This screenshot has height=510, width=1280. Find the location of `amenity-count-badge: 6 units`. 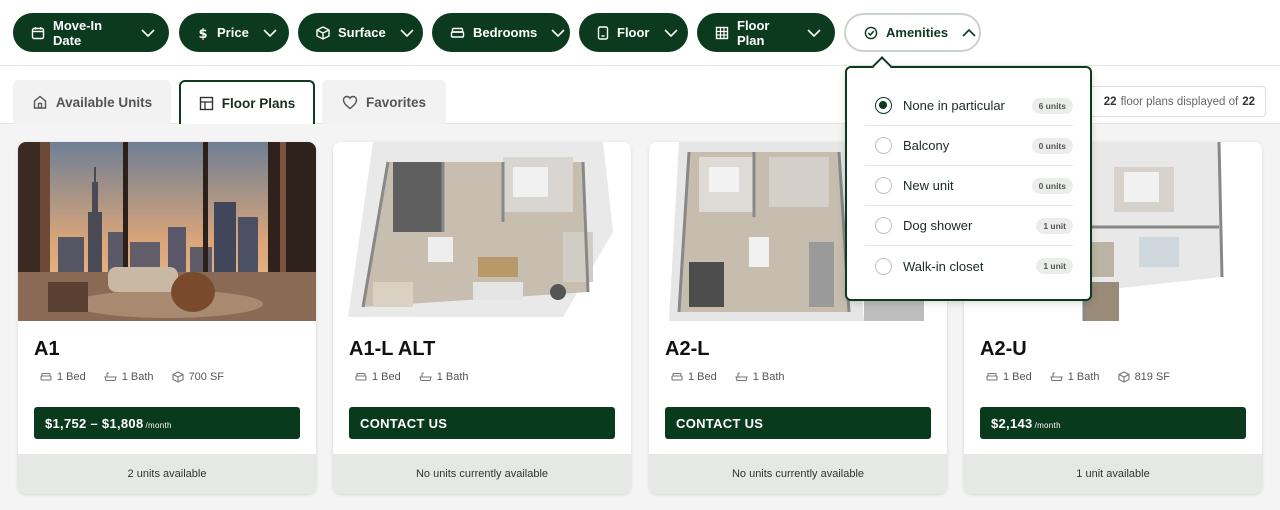

amenity-count-badge: 6 units is located at coordinates (1052, 105).